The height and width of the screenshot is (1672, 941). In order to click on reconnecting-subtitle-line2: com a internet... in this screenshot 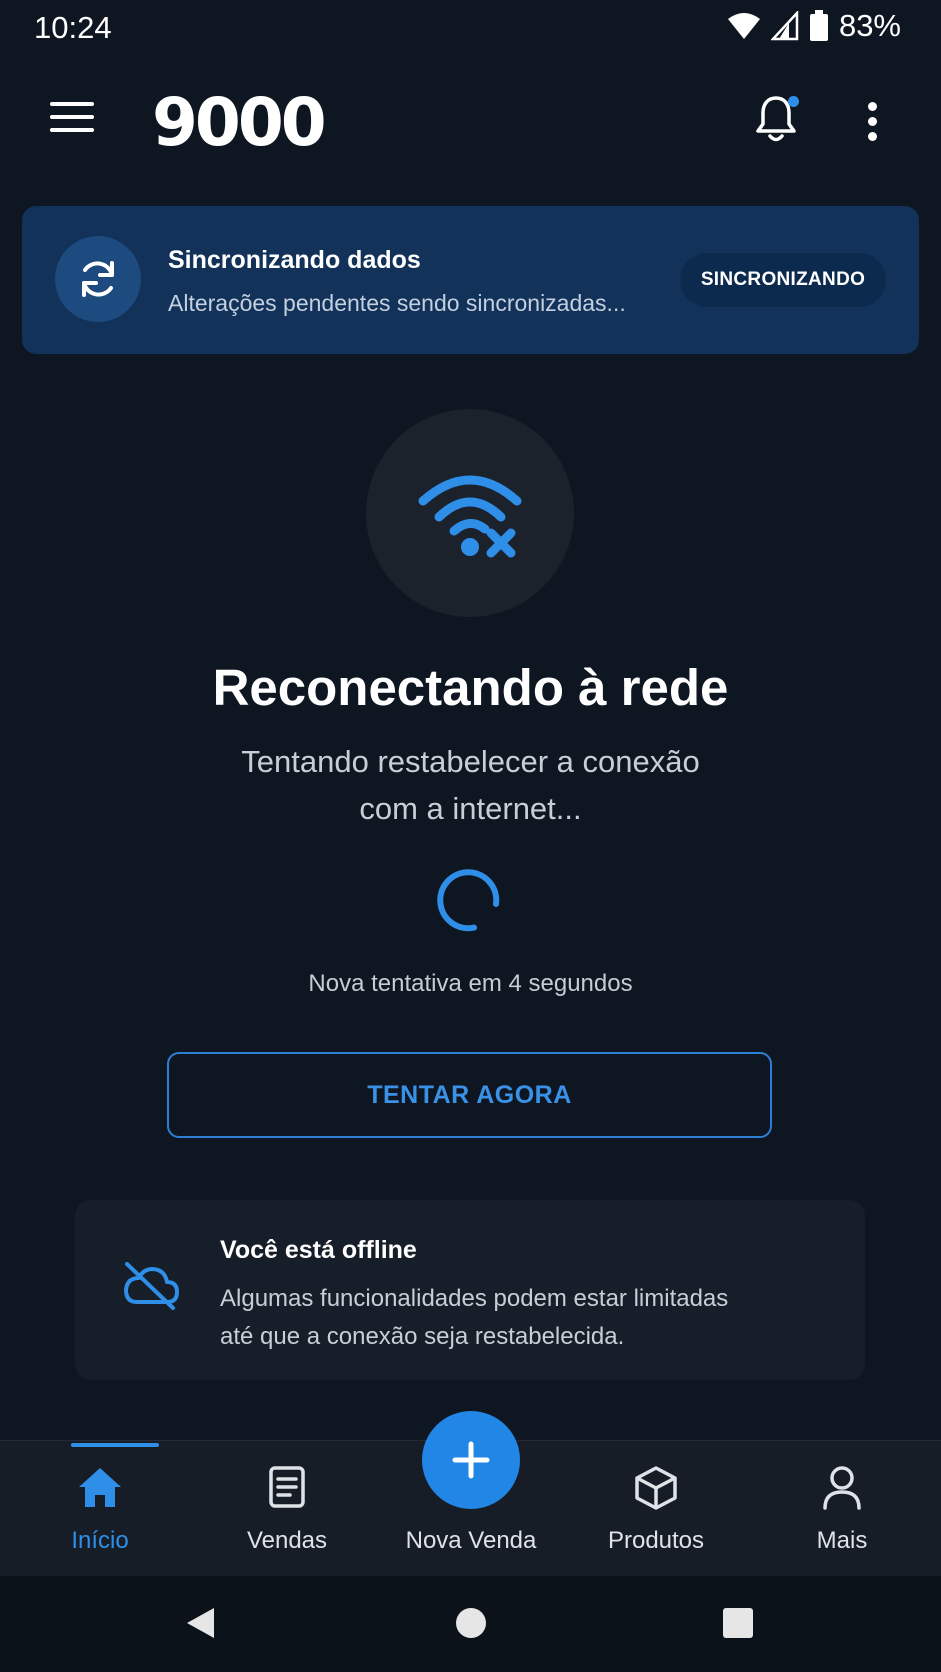, I will do `click(470, 808)`.